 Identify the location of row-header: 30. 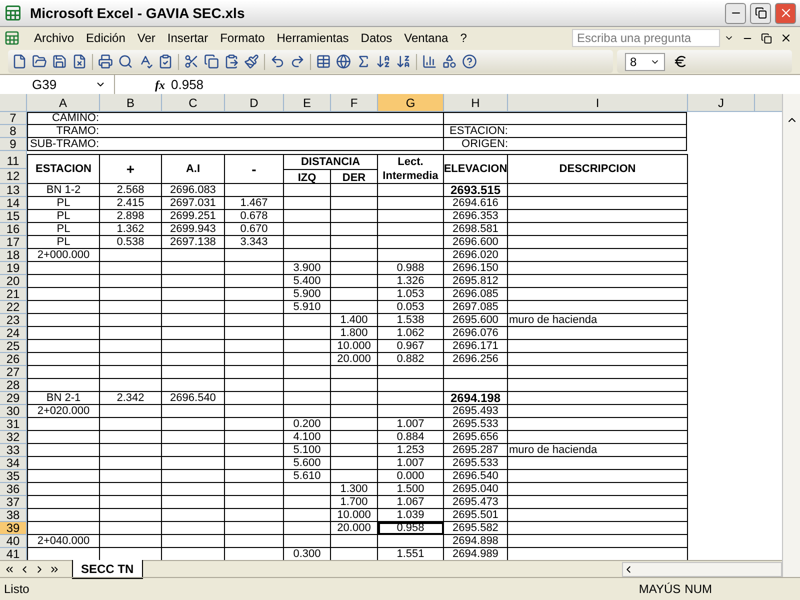
(13, 411).